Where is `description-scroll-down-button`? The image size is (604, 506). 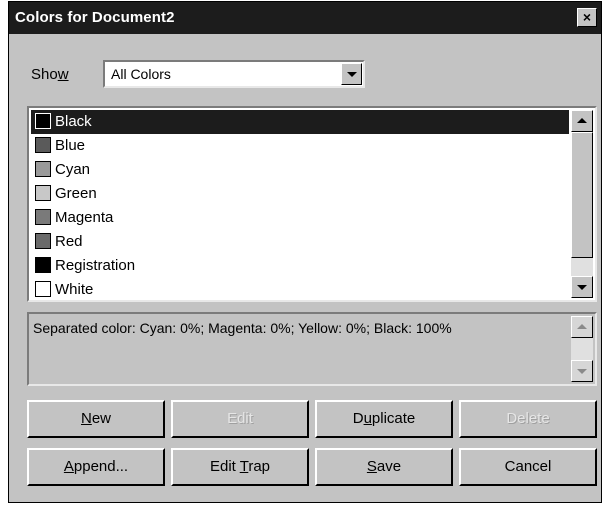
description-scroll-down-button is located at coordinates (582, 371).